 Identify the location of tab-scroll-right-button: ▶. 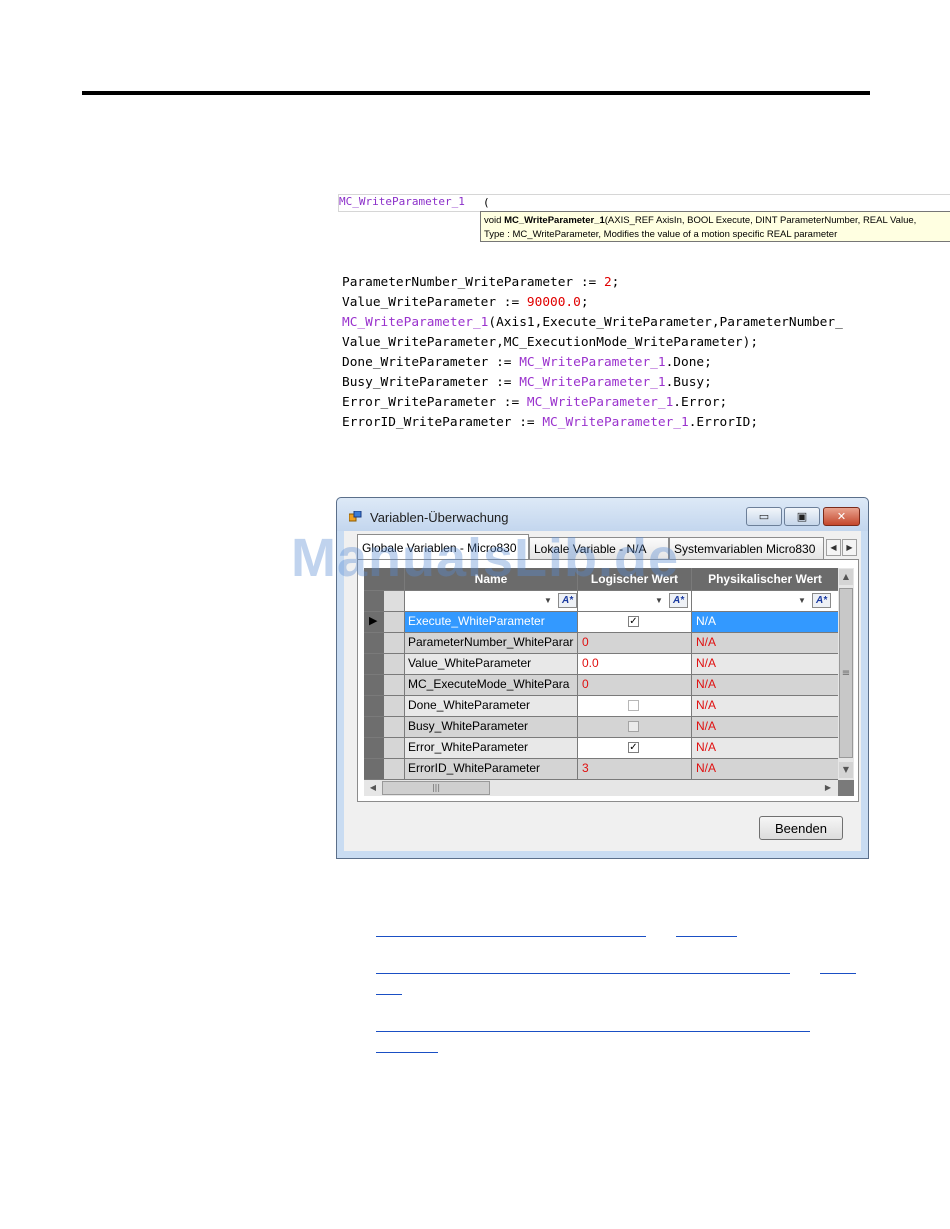
(849, 547).